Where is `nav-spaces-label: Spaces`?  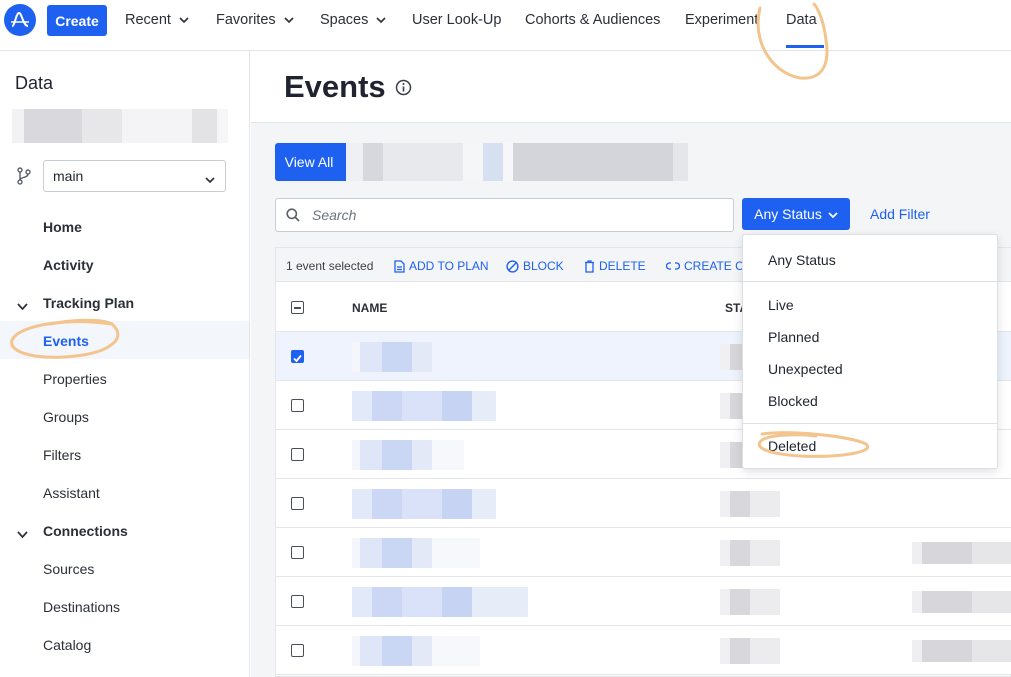
nav-spaces-label: Spaces is located at coordinates (344, 20).